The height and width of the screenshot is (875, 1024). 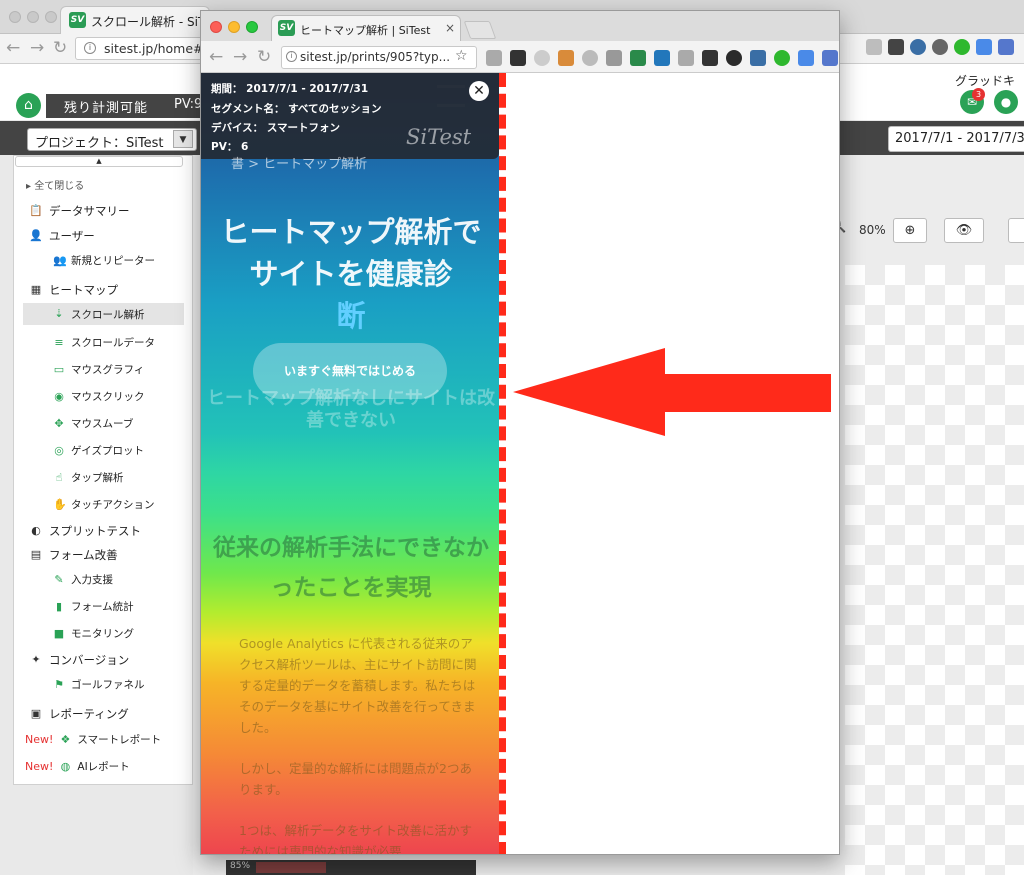 I want to click on sidebar-item: New! ◍ AIレポート, so click(x=77, y=766).